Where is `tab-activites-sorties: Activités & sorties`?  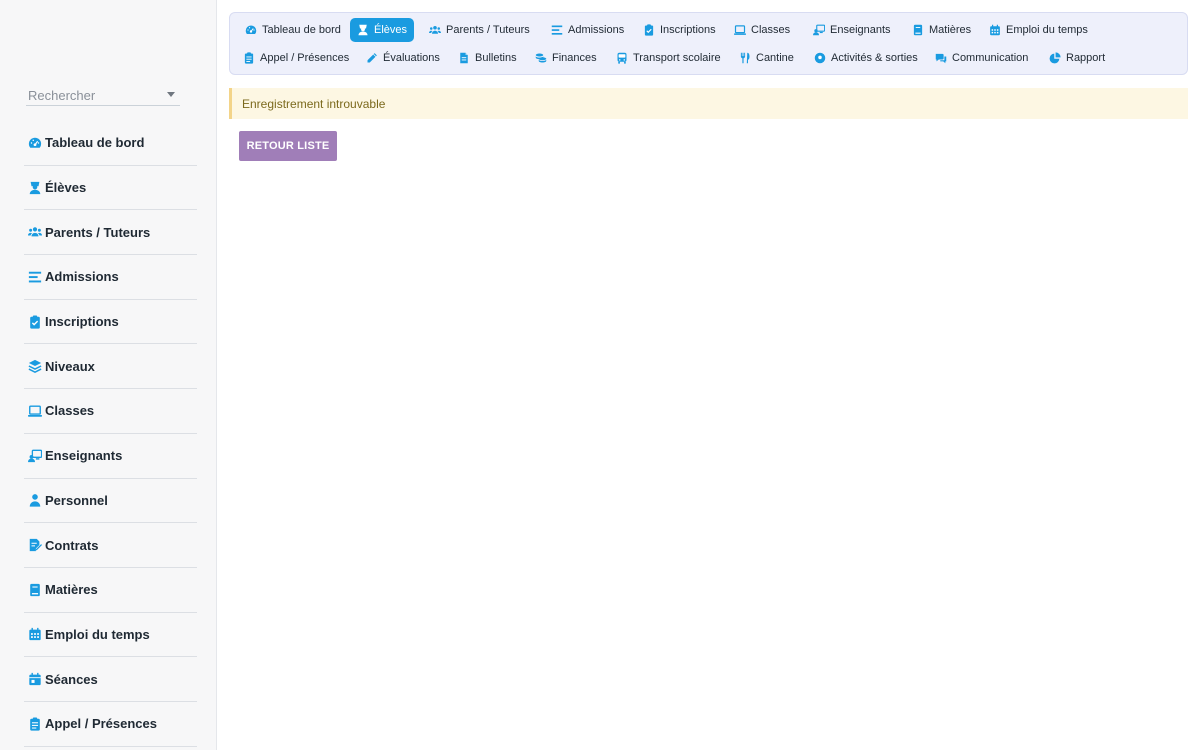
tab-activites-sorties: Activités & sorties is located at coordinates (866, 58).